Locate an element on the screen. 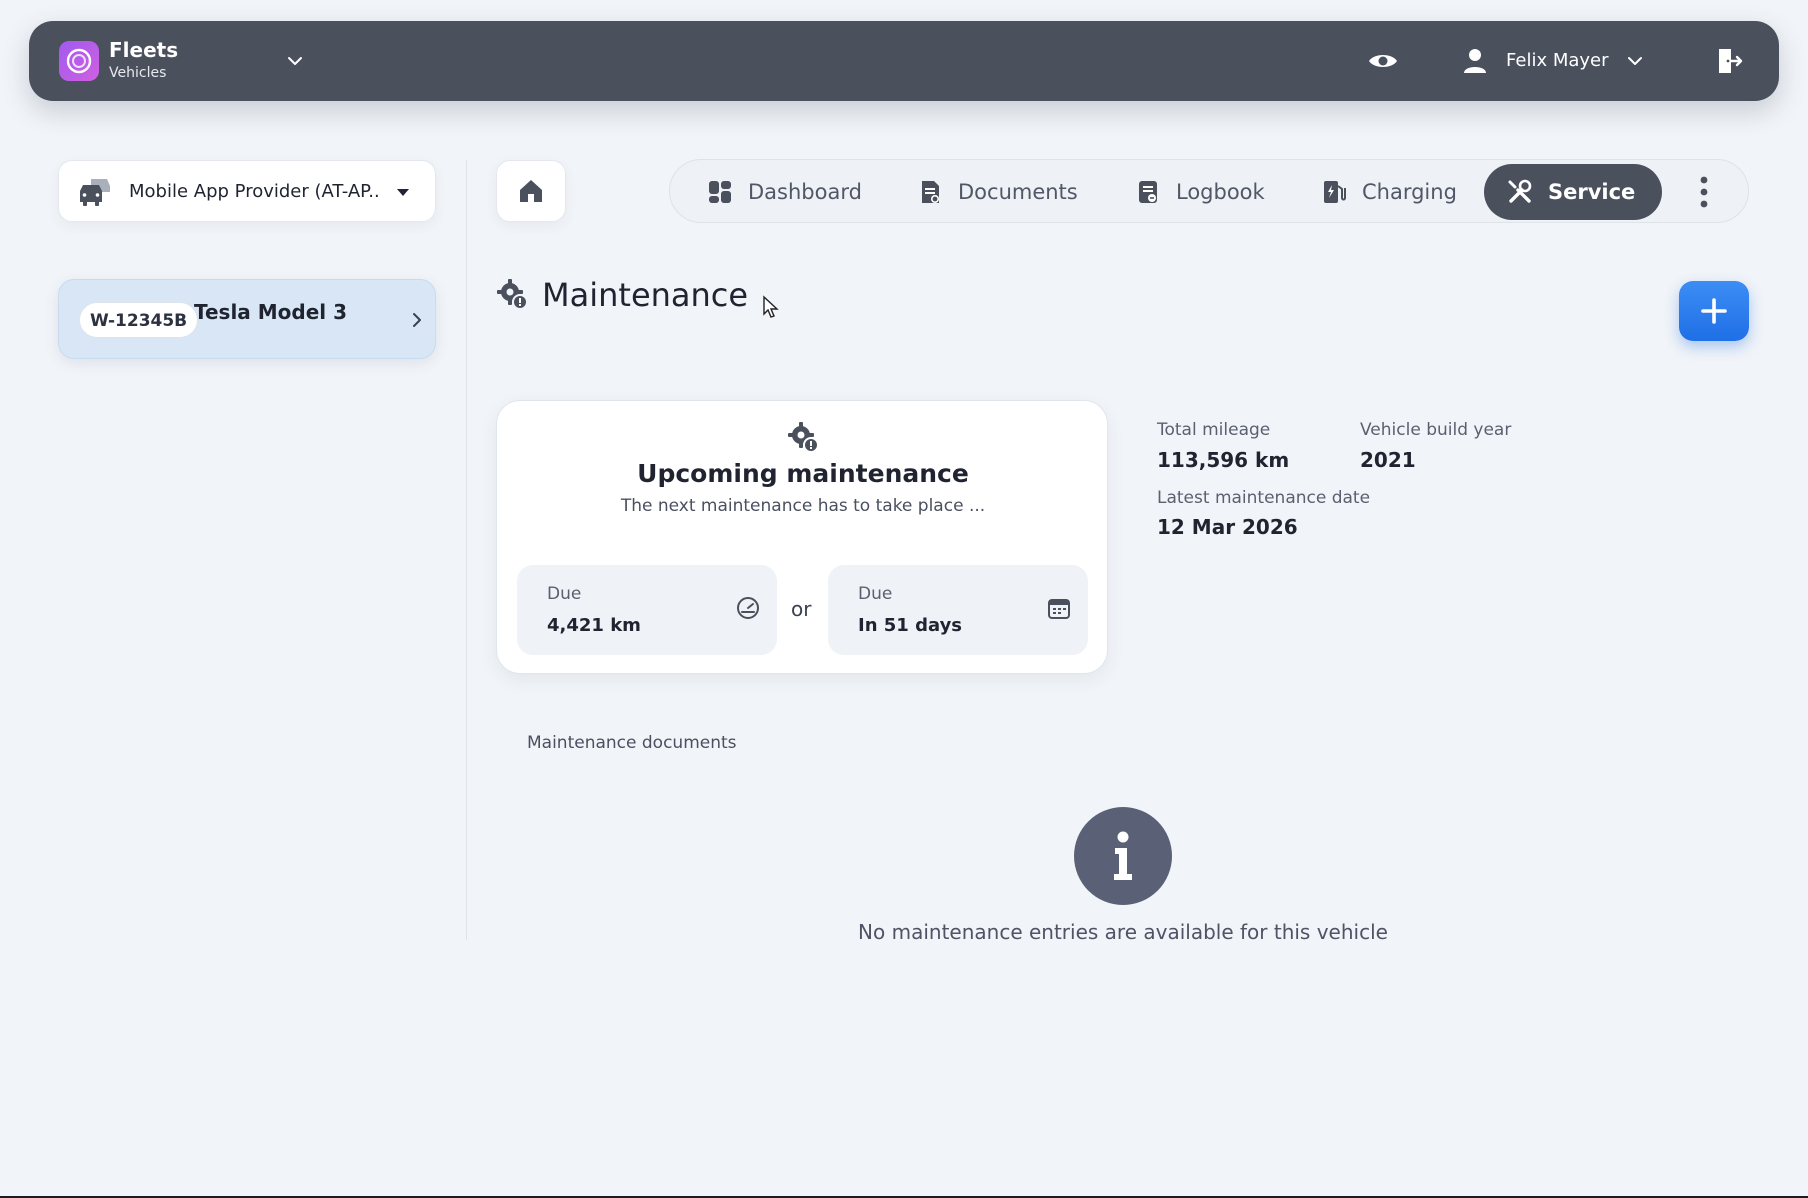 The height and width of the screenshot is (1198, 1808). logout-icon is located at coordinates (1727, 61).